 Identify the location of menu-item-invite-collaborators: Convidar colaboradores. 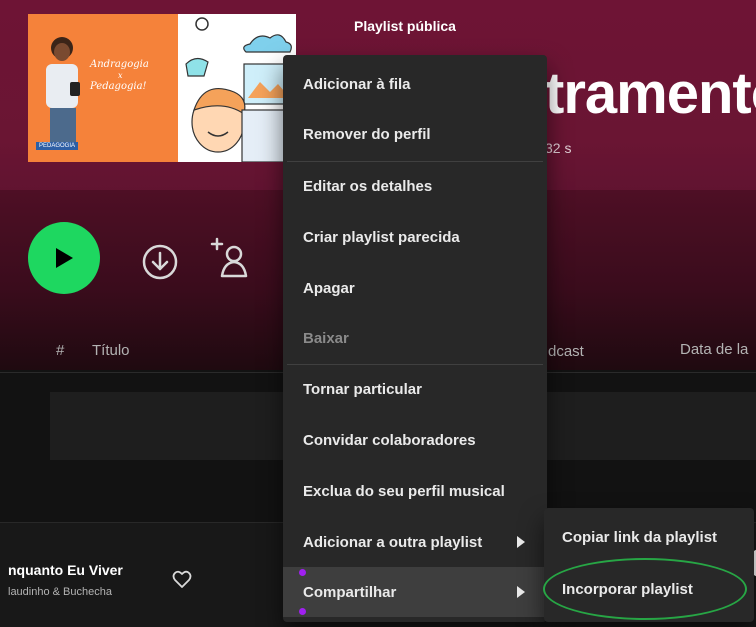
(415, 440).